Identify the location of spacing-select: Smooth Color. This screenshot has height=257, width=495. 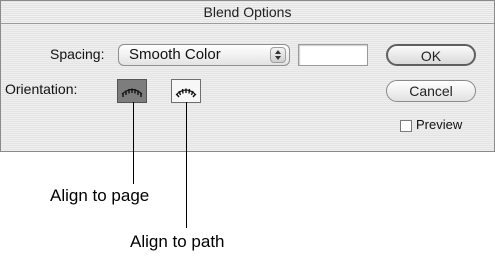
(204, 55).